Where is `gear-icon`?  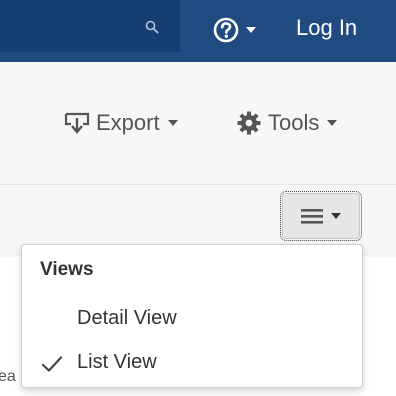 gear-icon is located at coordinates (249, 123).